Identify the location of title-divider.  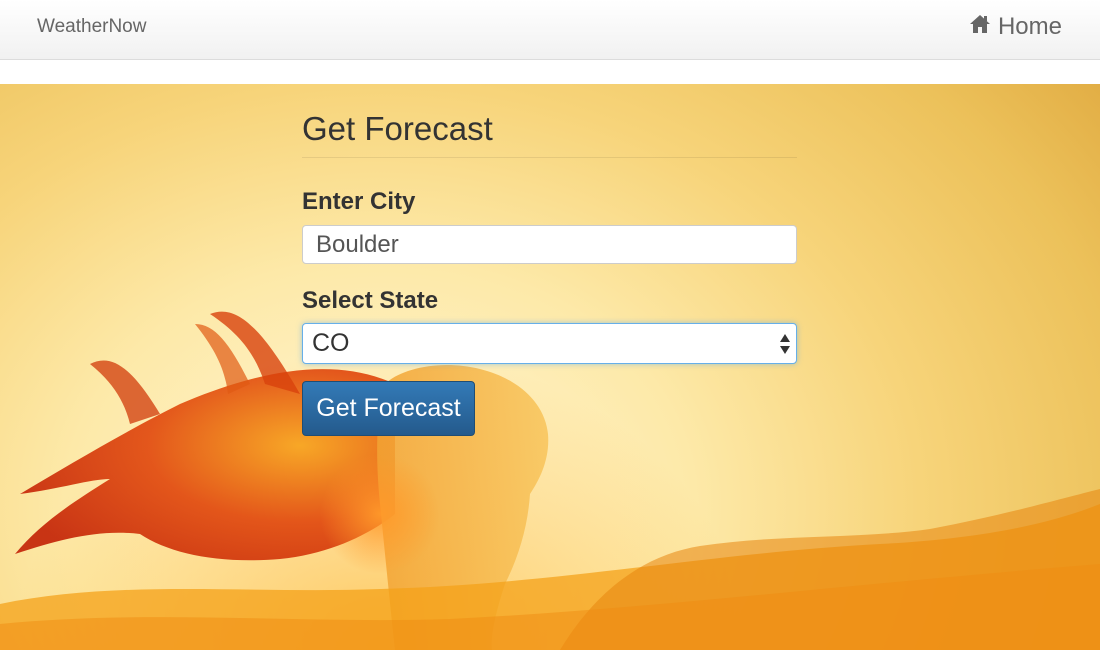
(549, 157).